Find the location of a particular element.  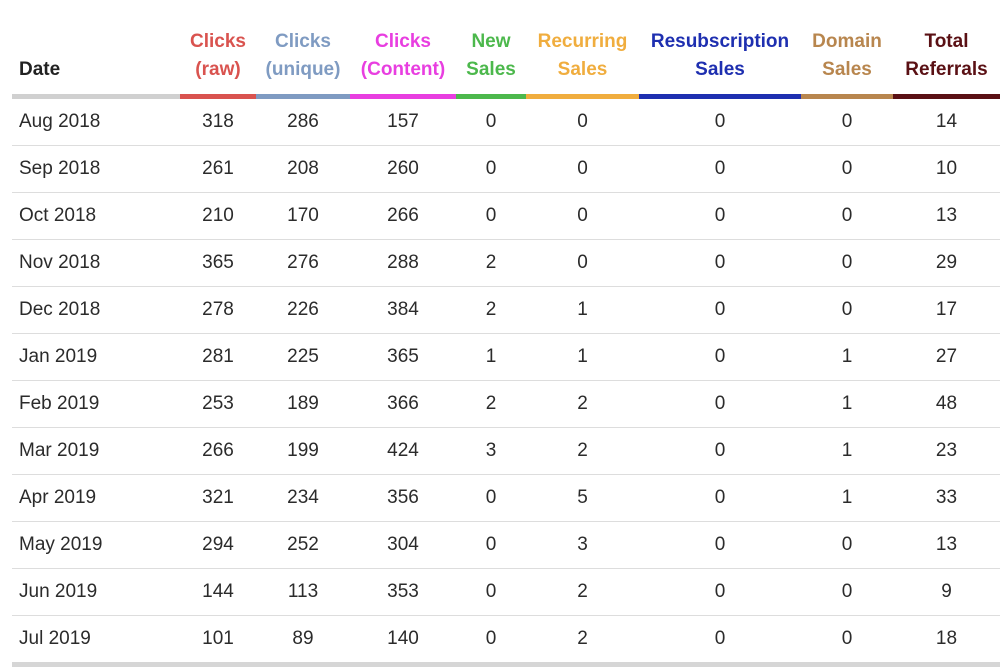

table-row: May 2019 294 252 304 0 3 0 0 13 is located at coordinates (506, 545).